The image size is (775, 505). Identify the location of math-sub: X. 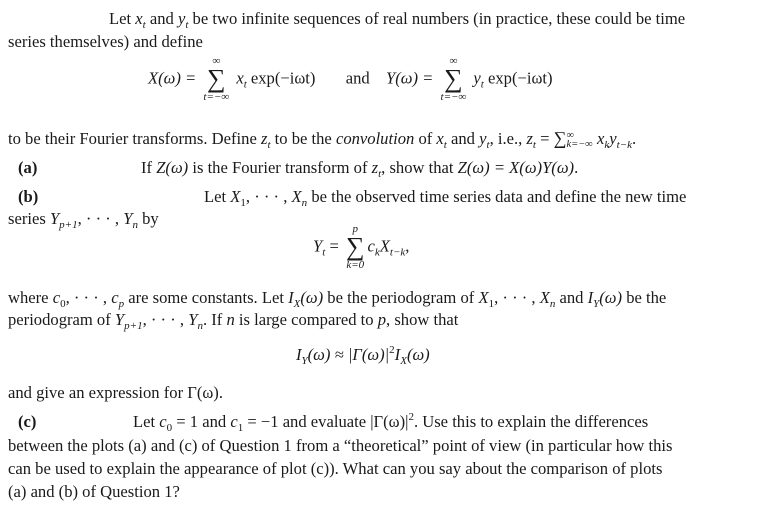
(403, 361).